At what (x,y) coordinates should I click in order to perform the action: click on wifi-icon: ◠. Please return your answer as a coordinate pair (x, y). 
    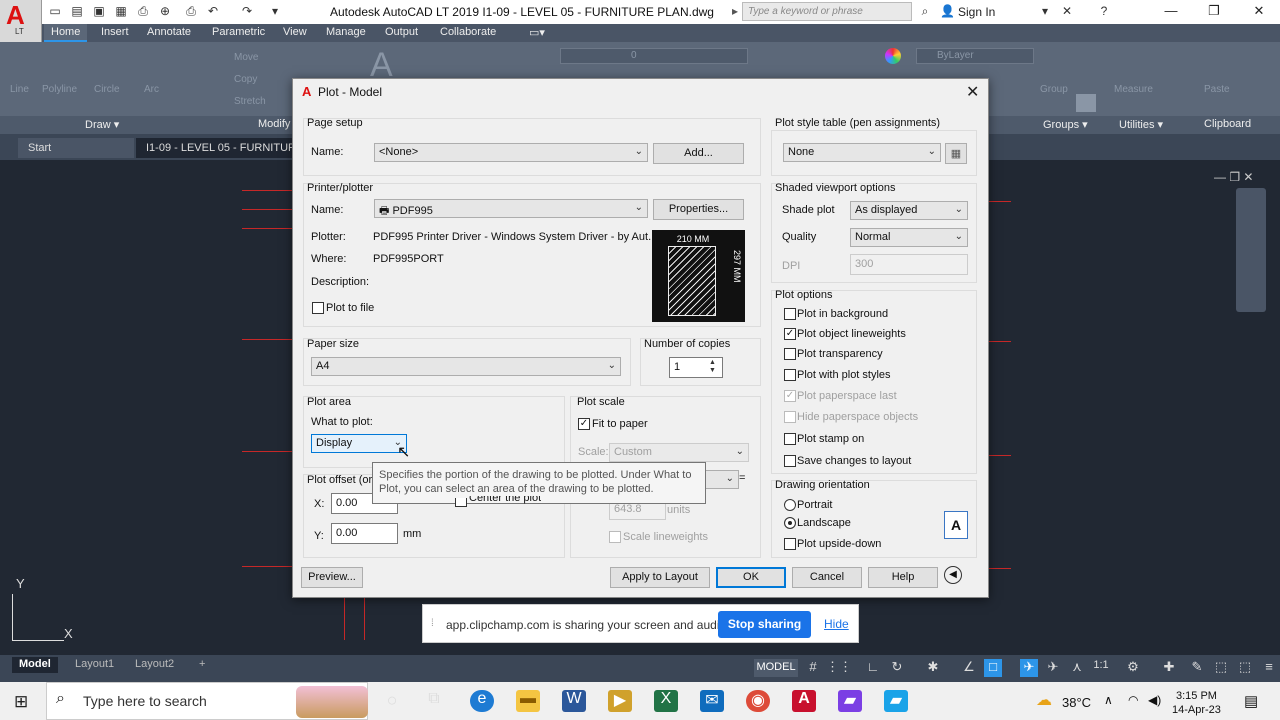
    Looking at the image, I should click on (1133, 700).